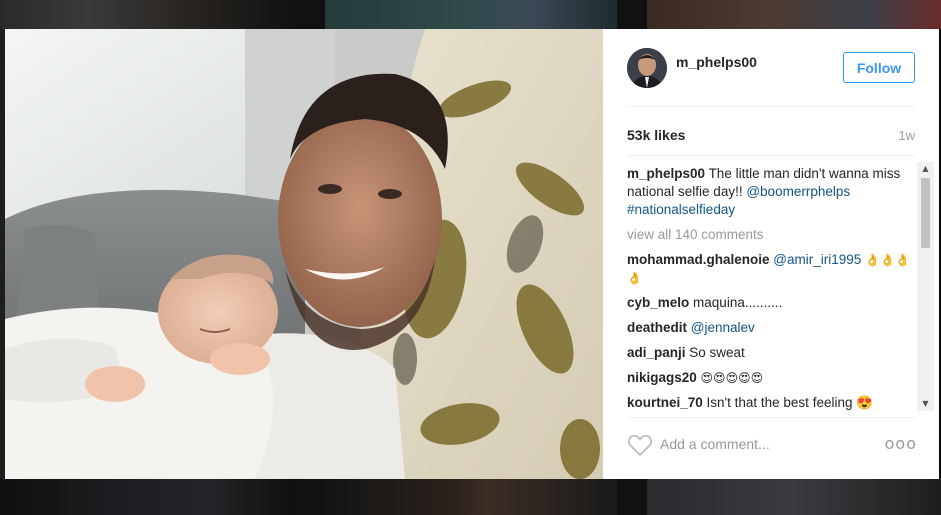 The height and width of the screenshot is (515, 941). What do you see at coordinates (901, 443) in the screenshot?
I see `more-options-icon: ooo` at bounding box center [901, 443].